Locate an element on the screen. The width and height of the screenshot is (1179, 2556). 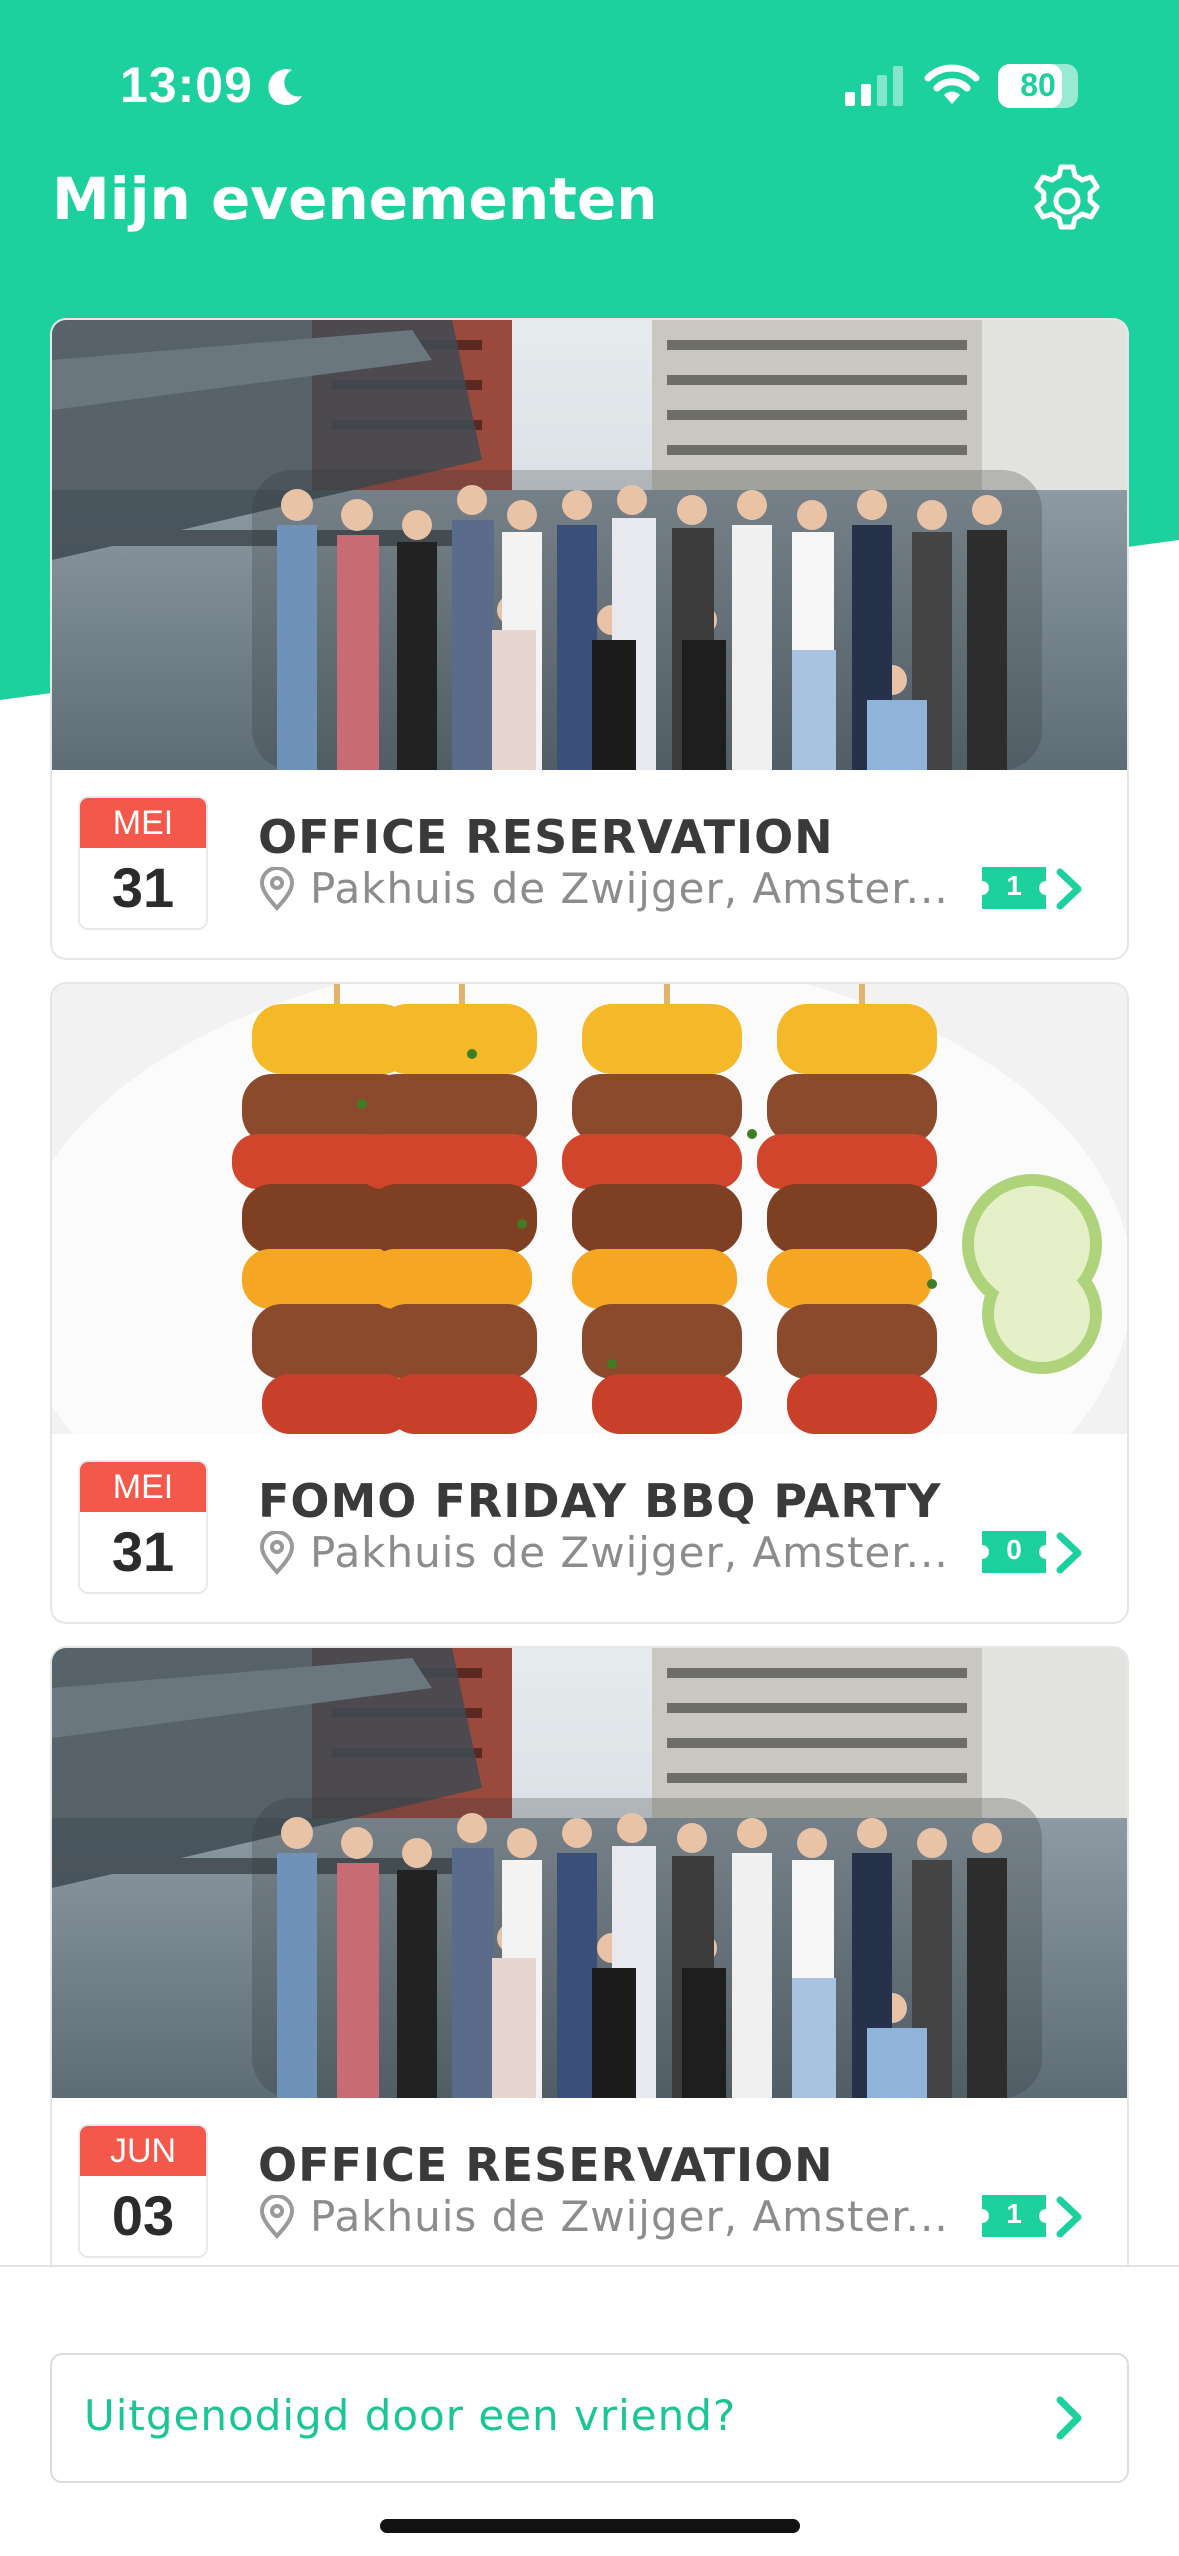
date-badge: JUN 03 is located at coordinates (143, 2191).